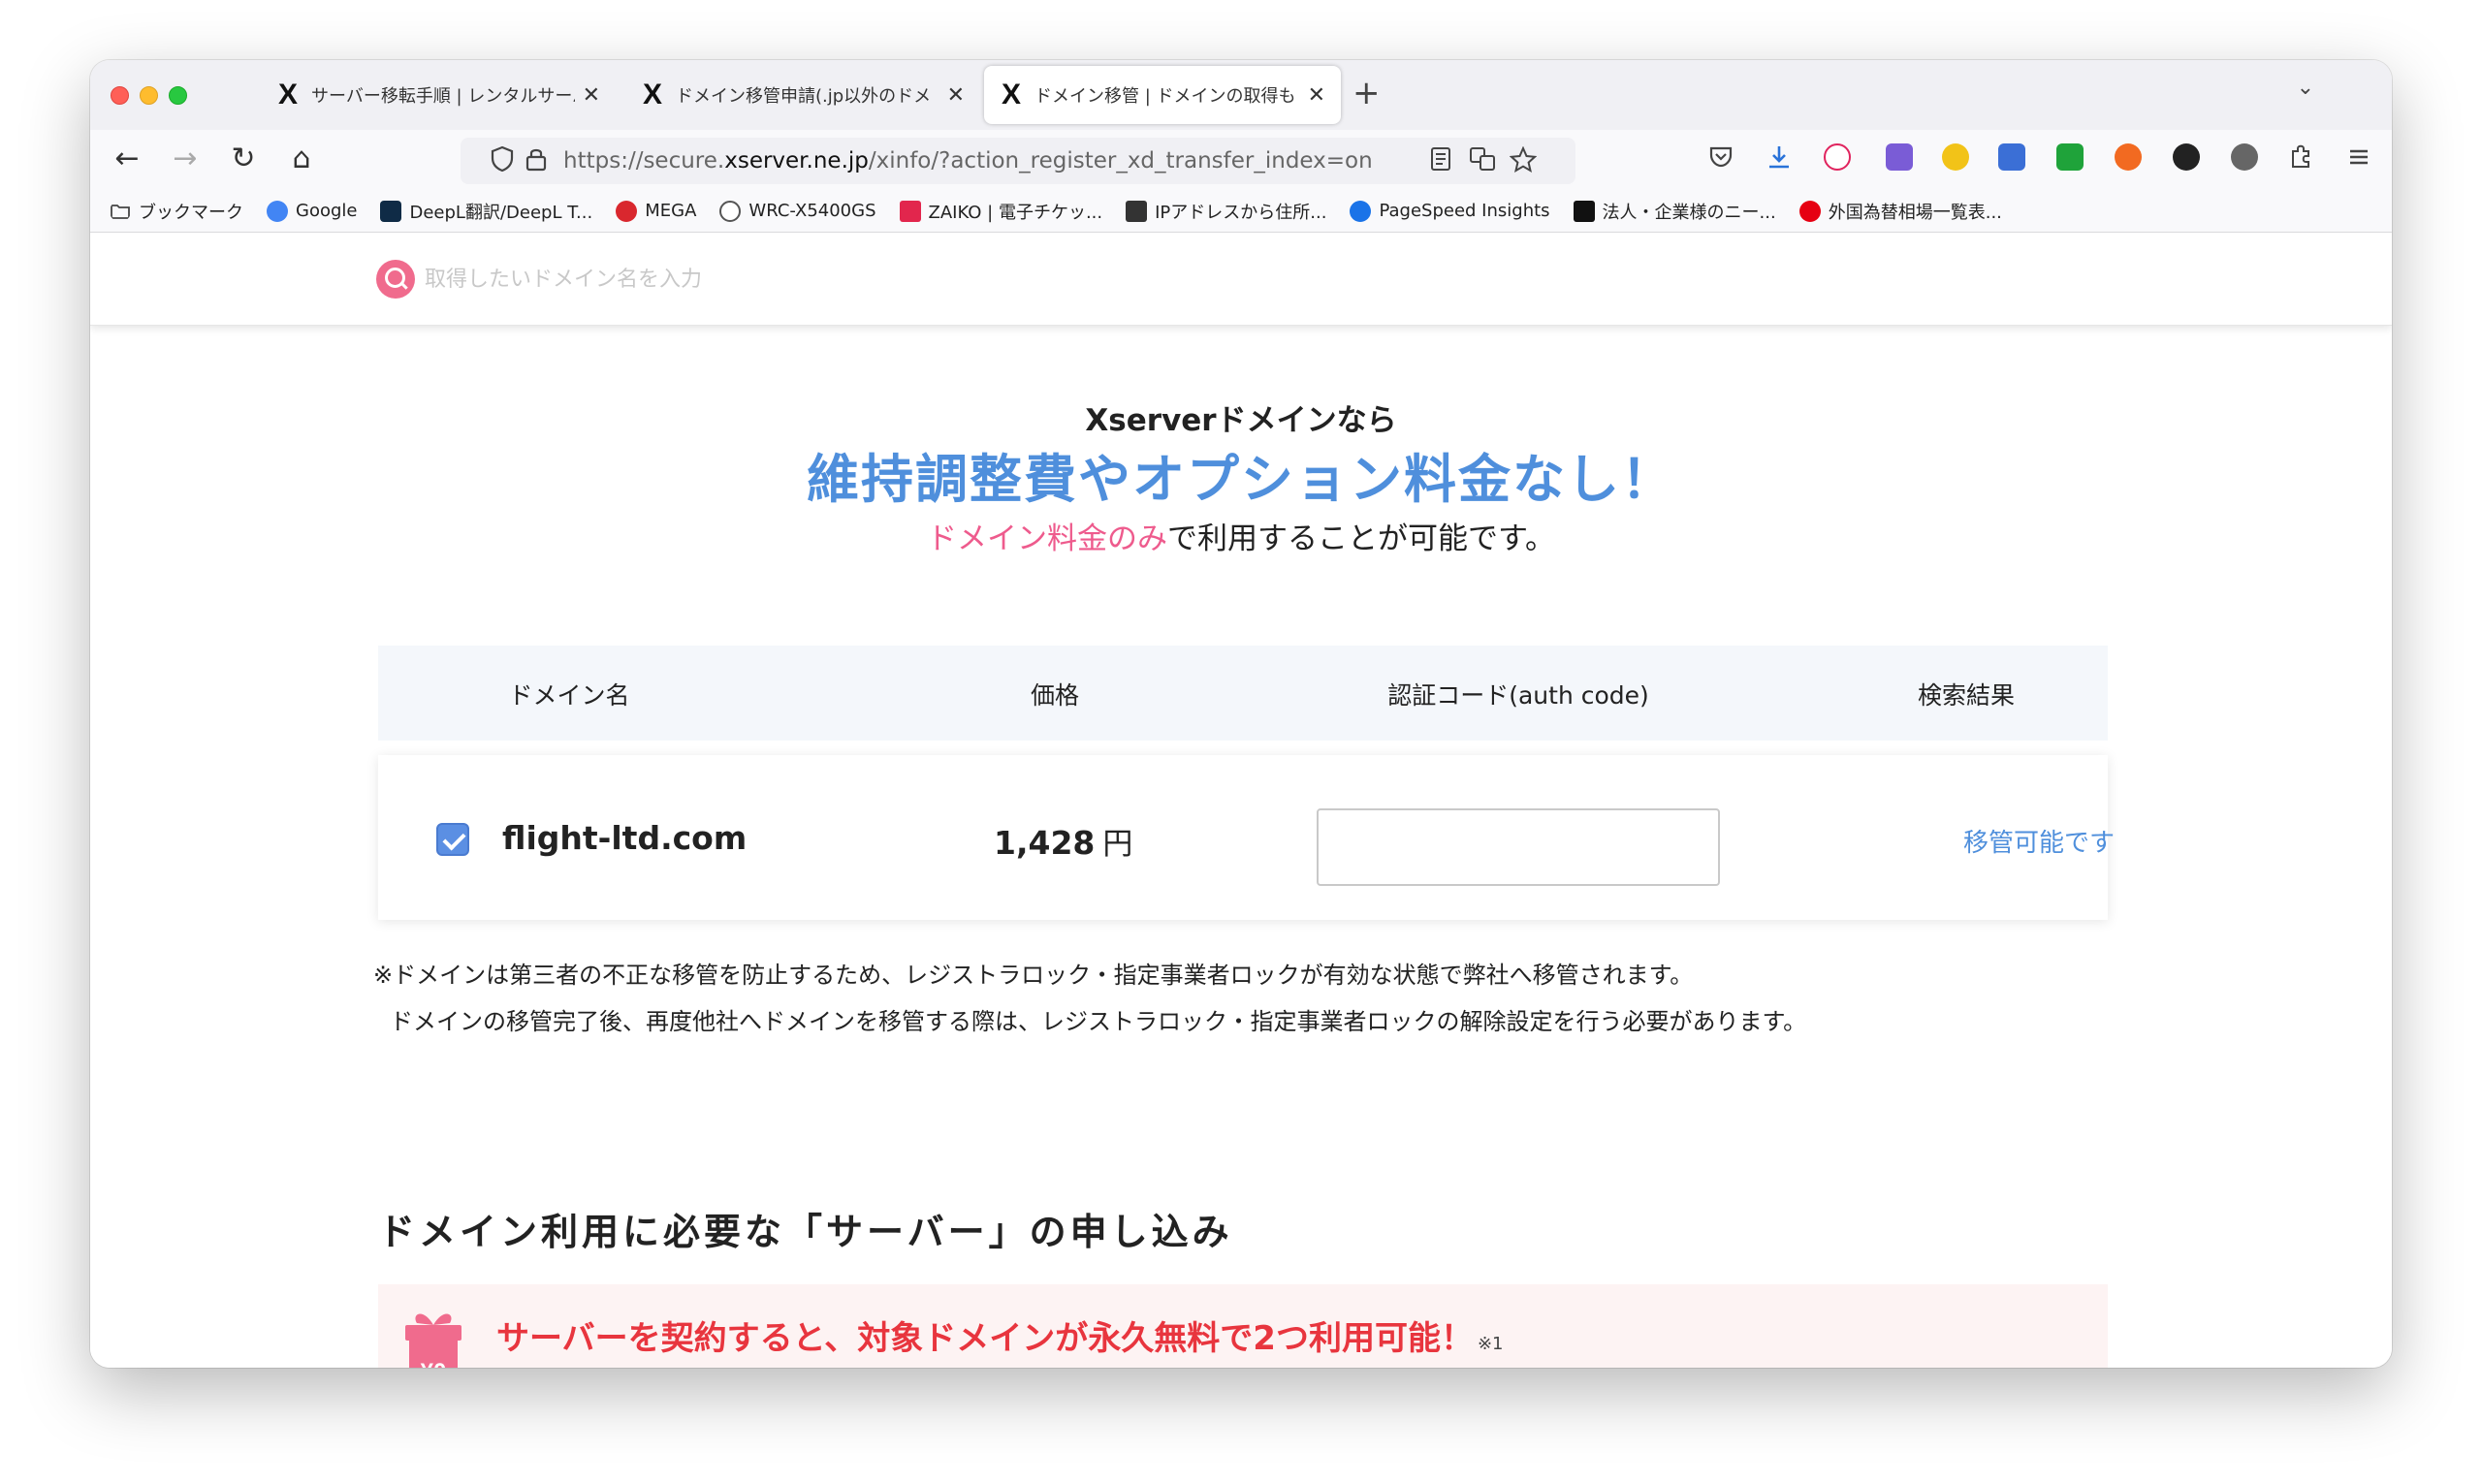 Image resolution: width=2482 pixels, height=1484 pixels. I want to click on hero-note-highlight: ドメイン料金のみ, so click(1047, 538).